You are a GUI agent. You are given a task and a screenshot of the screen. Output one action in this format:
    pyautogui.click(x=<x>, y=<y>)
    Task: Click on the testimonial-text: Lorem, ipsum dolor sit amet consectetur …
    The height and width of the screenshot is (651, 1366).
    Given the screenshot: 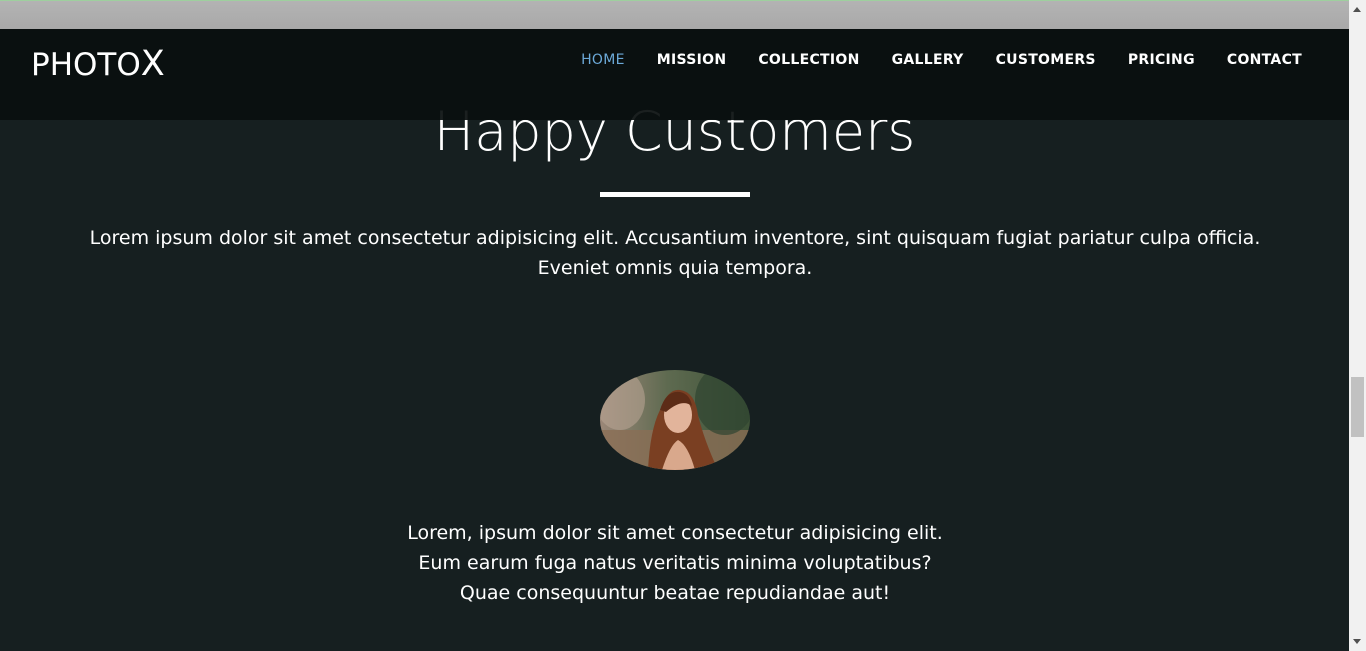 What is the action you would take?
    pyautogui.click(x=675, y=563)
    